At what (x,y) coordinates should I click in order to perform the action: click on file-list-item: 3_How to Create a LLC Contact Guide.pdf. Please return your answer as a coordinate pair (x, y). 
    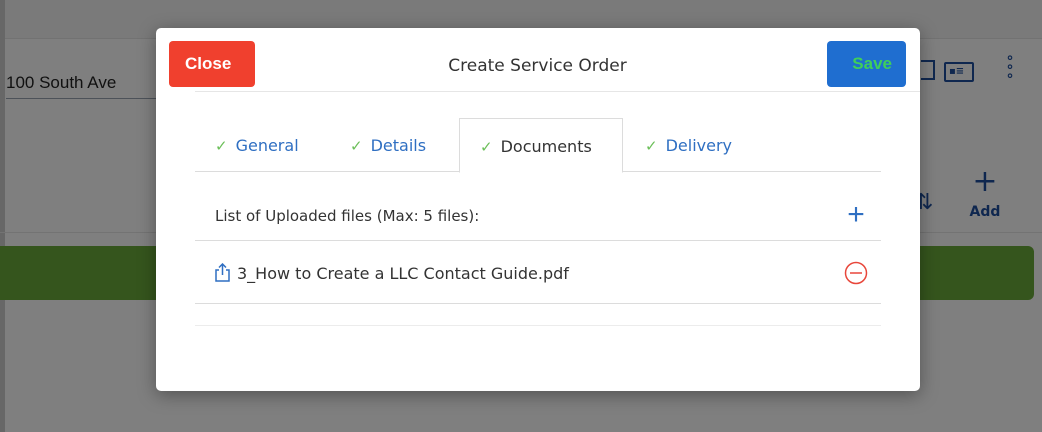
    Looking at the image, I should click on (538, 272).